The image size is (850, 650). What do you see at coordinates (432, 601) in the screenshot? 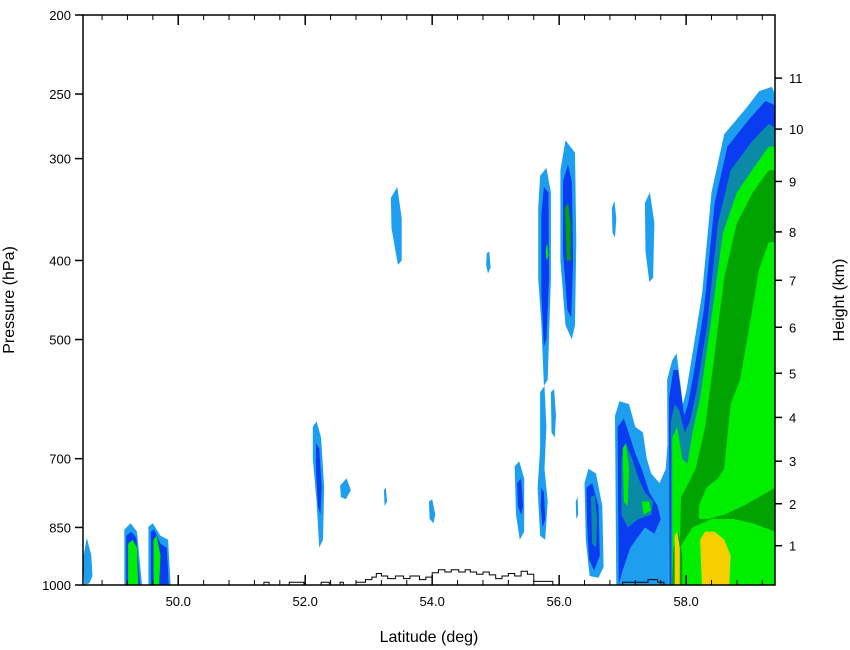
I see `x-tick-label-2: 54.0` at bounding box center [432, 601].